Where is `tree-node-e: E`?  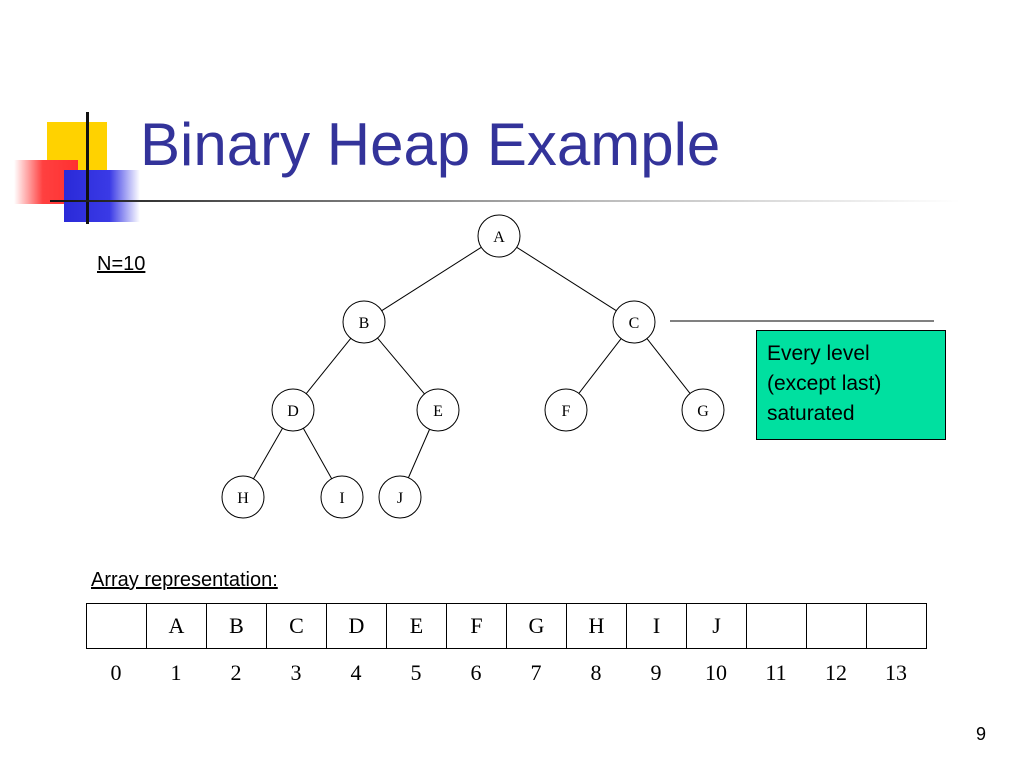 tree-node-e: E is located at coordinates (438, 410).